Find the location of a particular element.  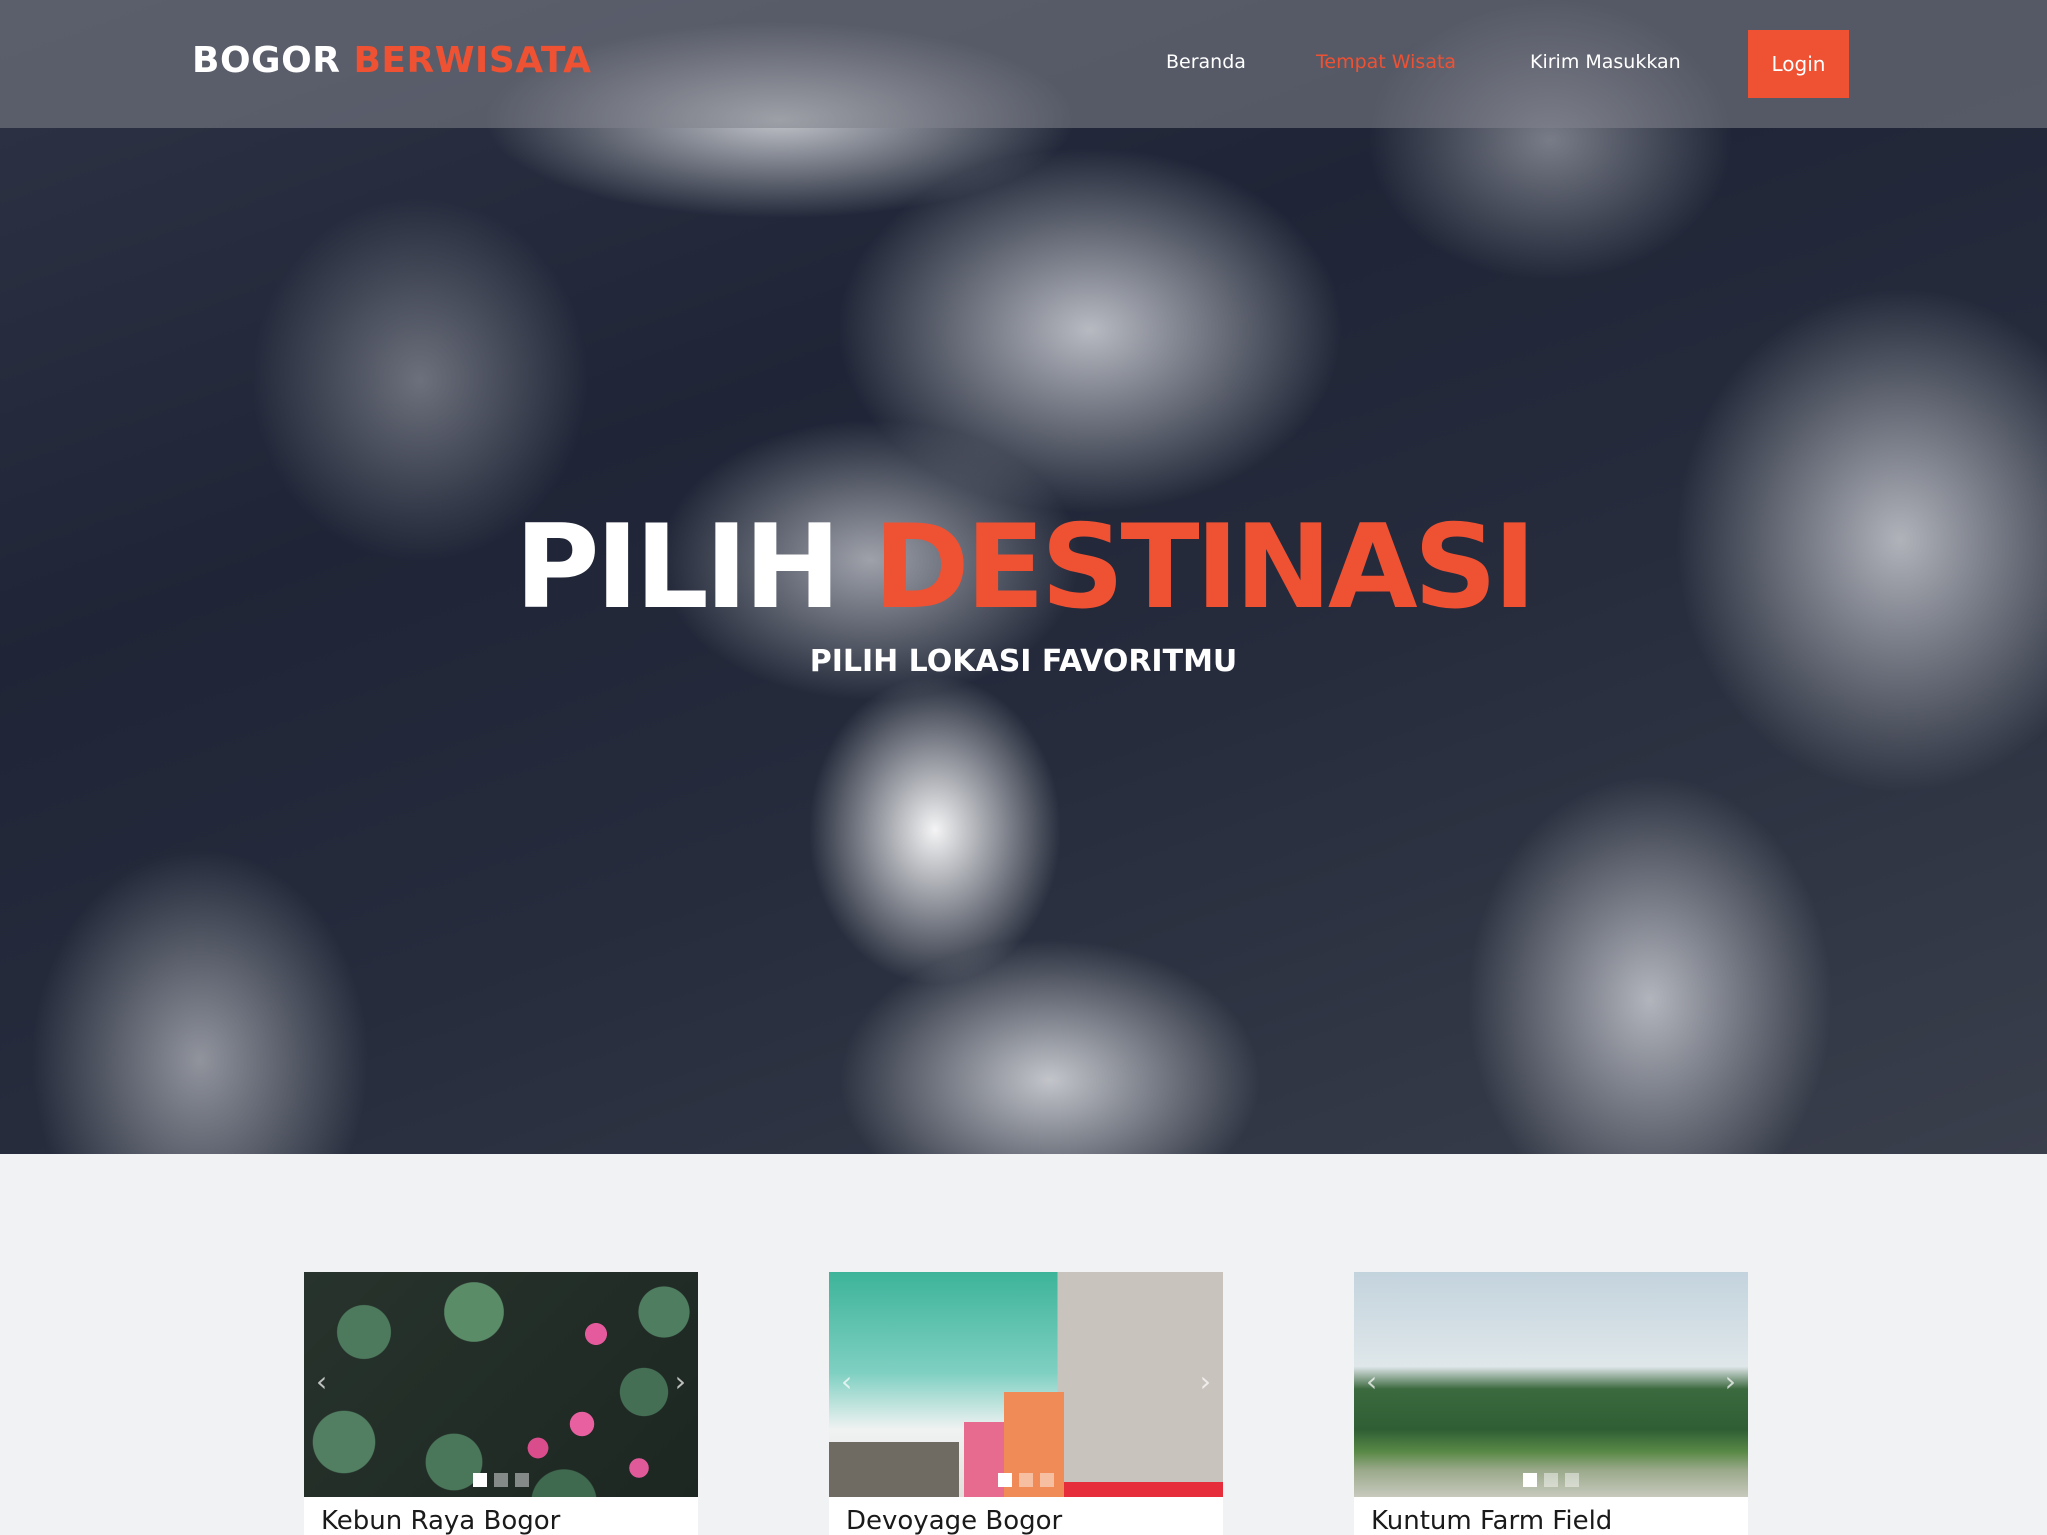

destination-card-kuntum: ‹ › Kuntum Farm Field is located at coordinates (1551, 1403).